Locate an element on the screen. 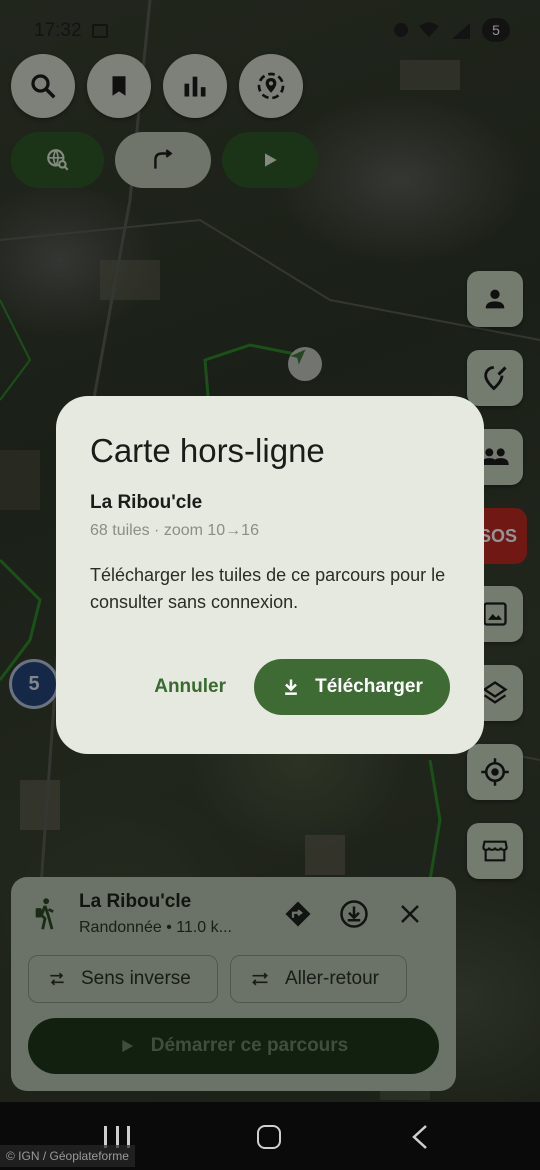  download-button: Télécharger is located at coordinates (352, 687).